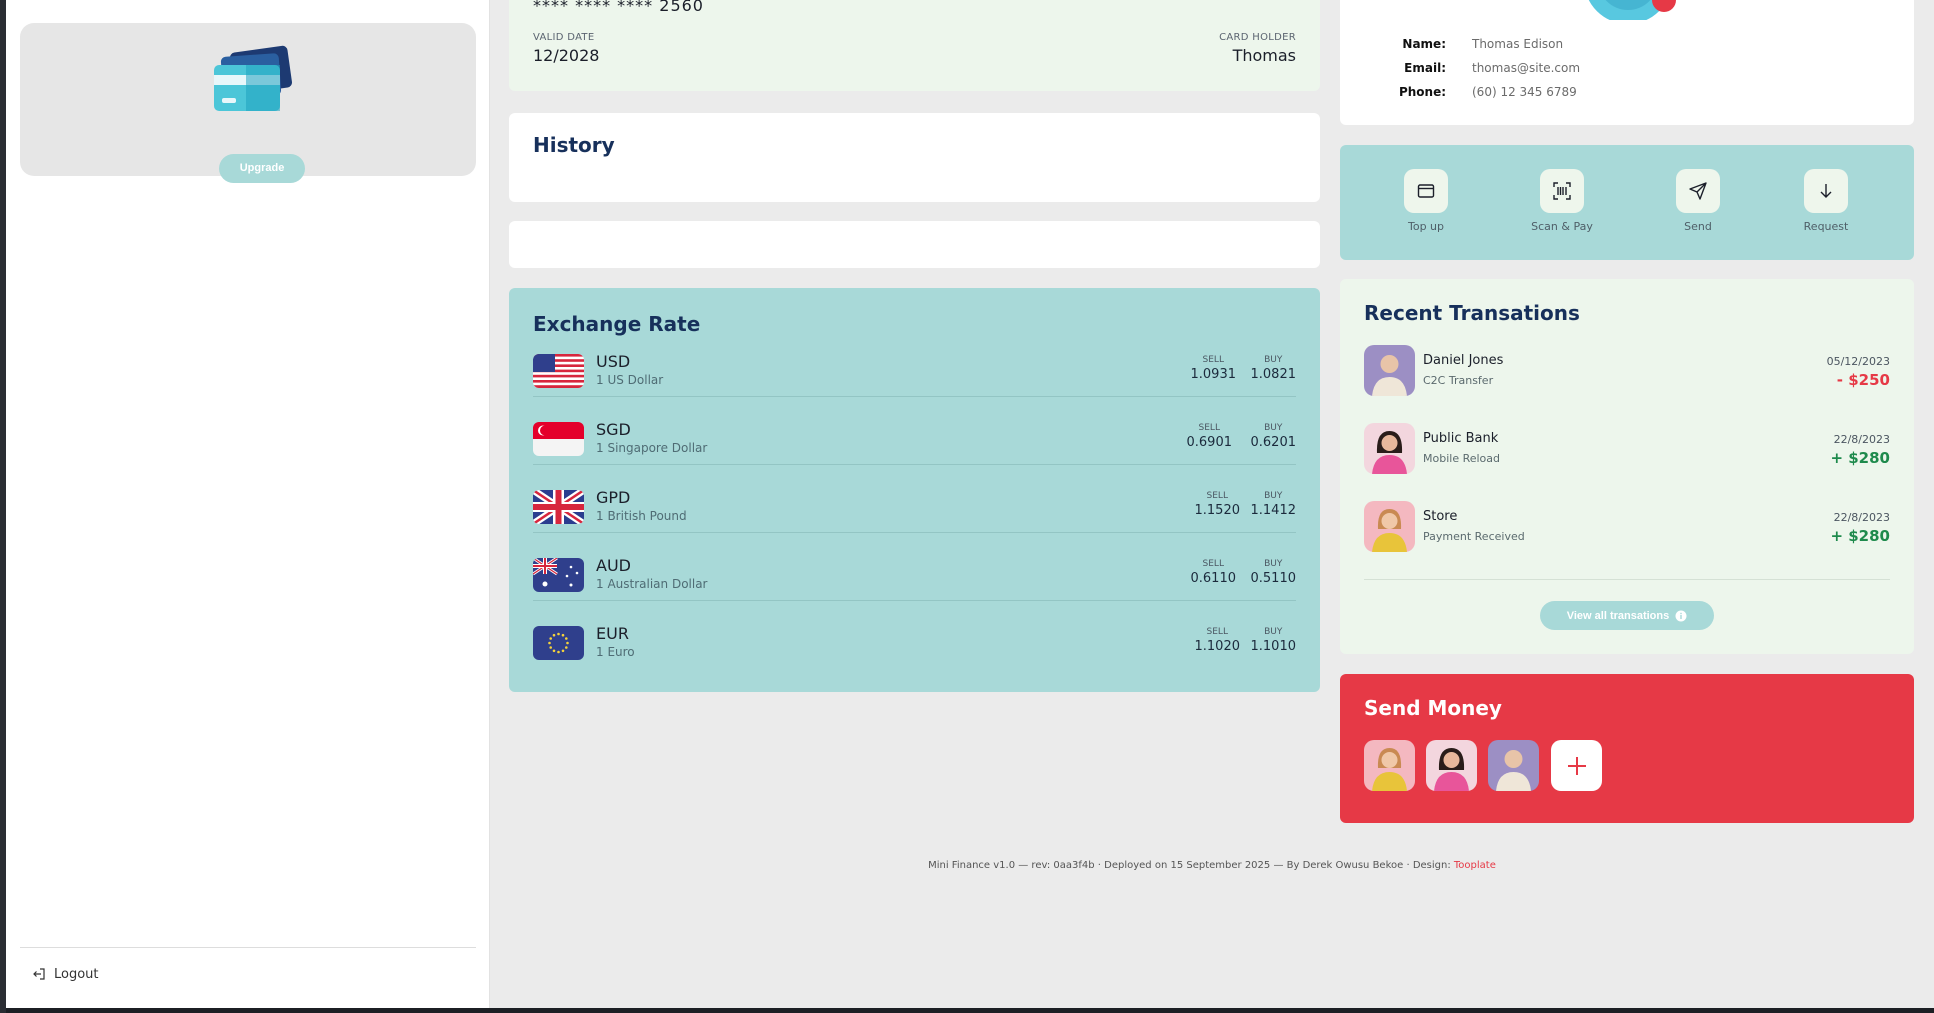  I want to click on transaction-type: Payment Received, so click(1474, 536).